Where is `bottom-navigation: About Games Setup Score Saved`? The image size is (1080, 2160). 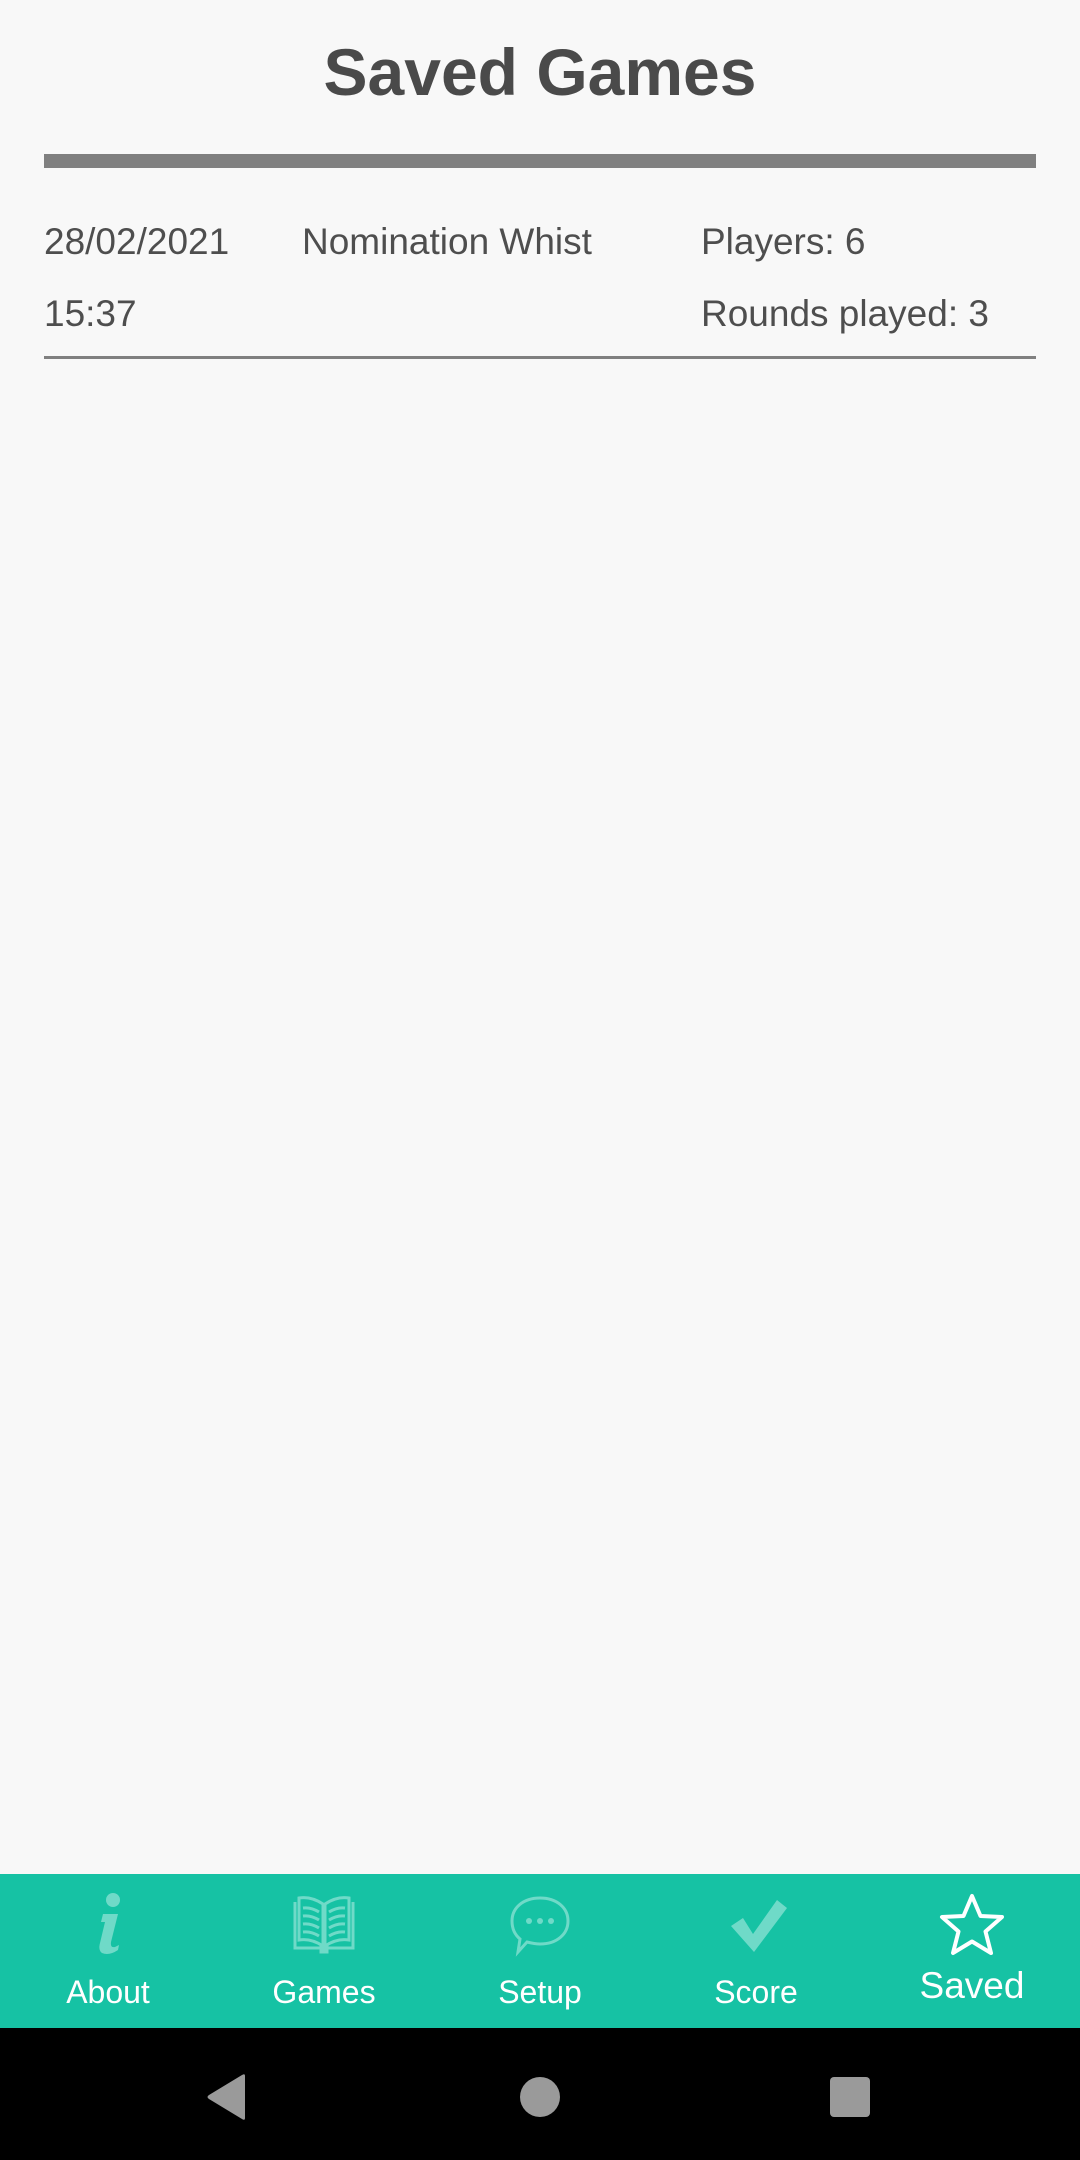
bottom-navigation: About Games Setup Score Saved is located at coordinates (540, 1951).